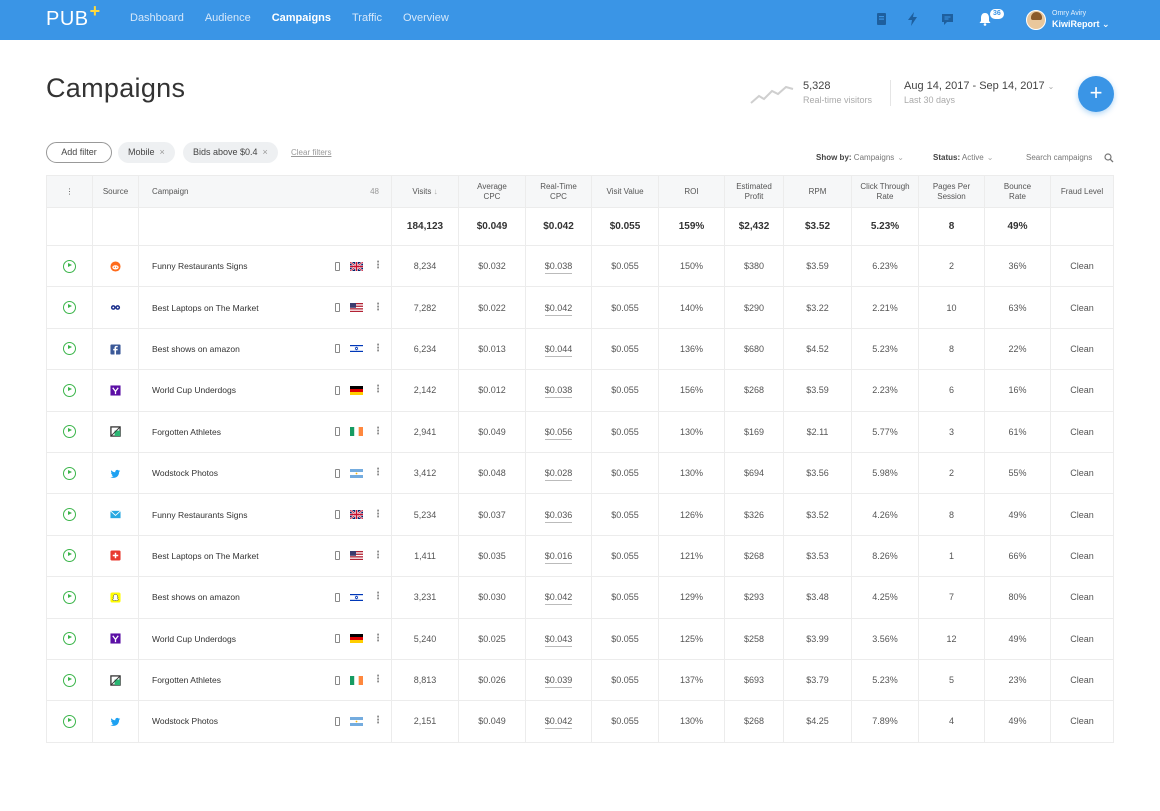 This screenshot has height=811, width=1160. Describe the element at coordinates (69, 191) in the screenshot. I see `column-options-icon: ⋮` at that location.